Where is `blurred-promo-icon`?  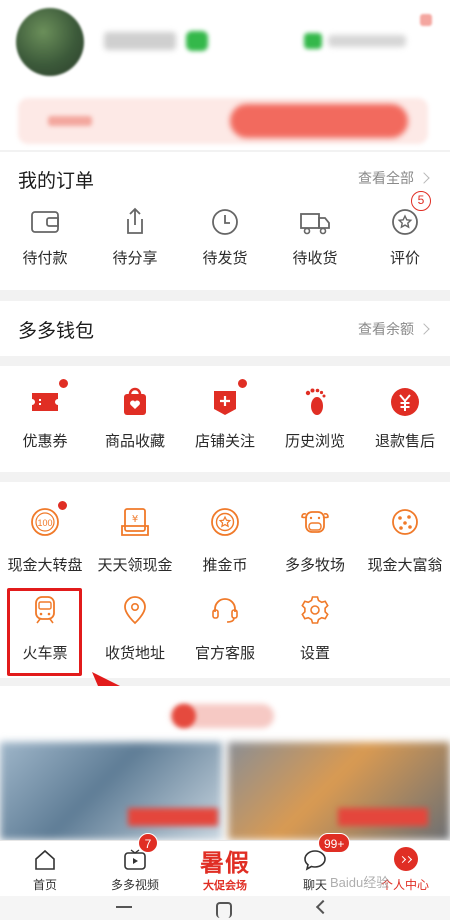
blurred-promo-icon is located at coordinates (184, 716).